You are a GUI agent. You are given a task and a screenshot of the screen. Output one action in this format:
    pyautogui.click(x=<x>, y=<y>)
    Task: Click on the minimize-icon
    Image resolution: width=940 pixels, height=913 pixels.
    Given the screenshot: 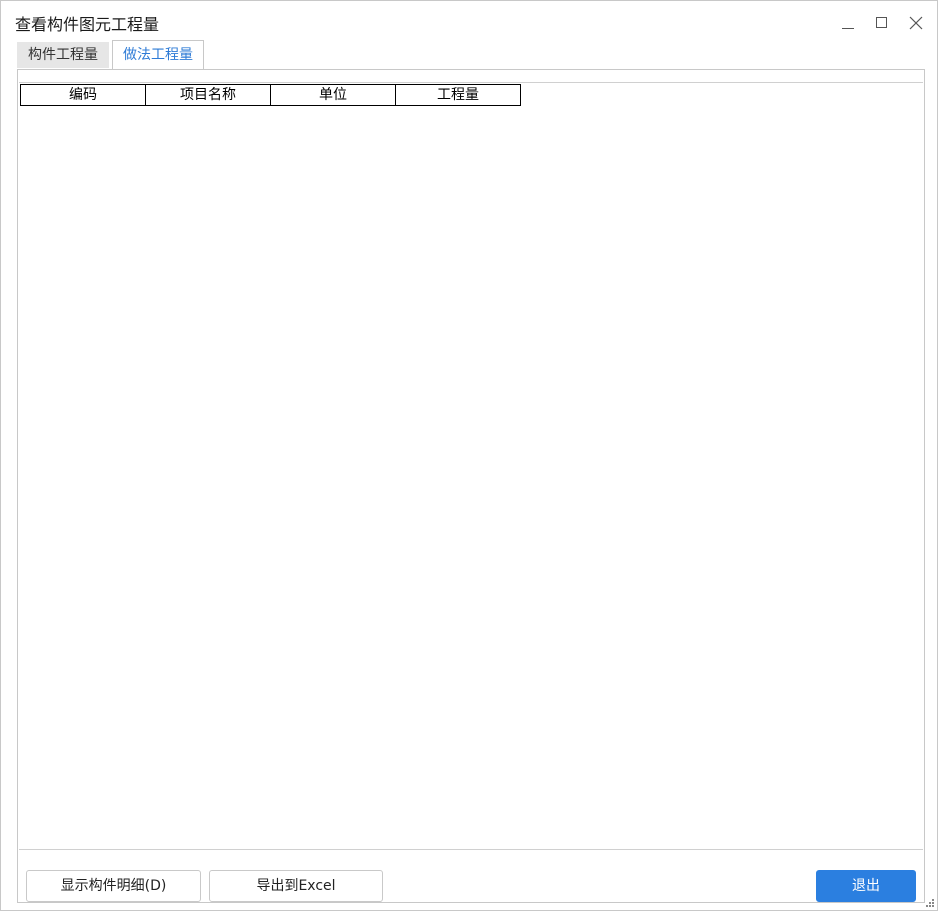 What is the action you would take?
    pyautogui.click(x=848, y=24)
    